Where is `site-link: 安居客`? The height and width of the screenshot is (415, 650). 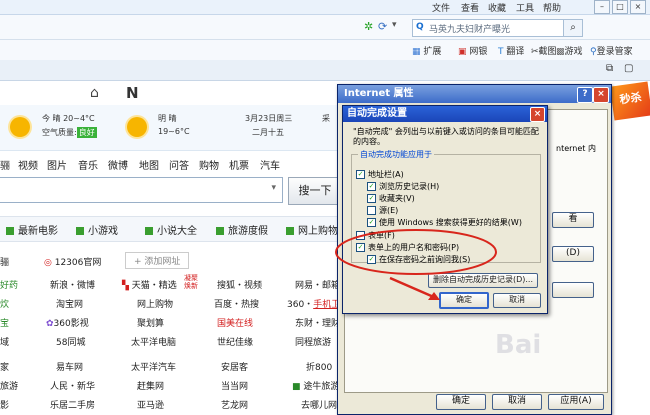
site-link: 安居客 is located at coordinates (234, 366).